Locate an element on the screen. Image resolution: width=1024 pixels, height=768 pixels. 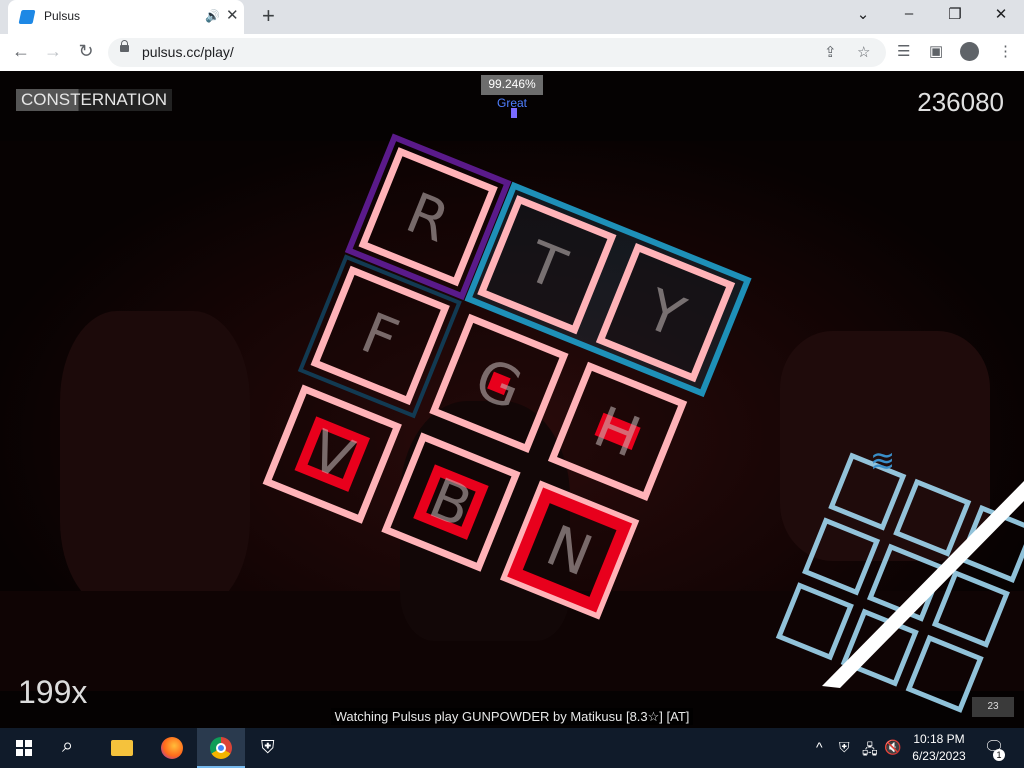
frame-counter: 23 is located at coordinates (993, 707).